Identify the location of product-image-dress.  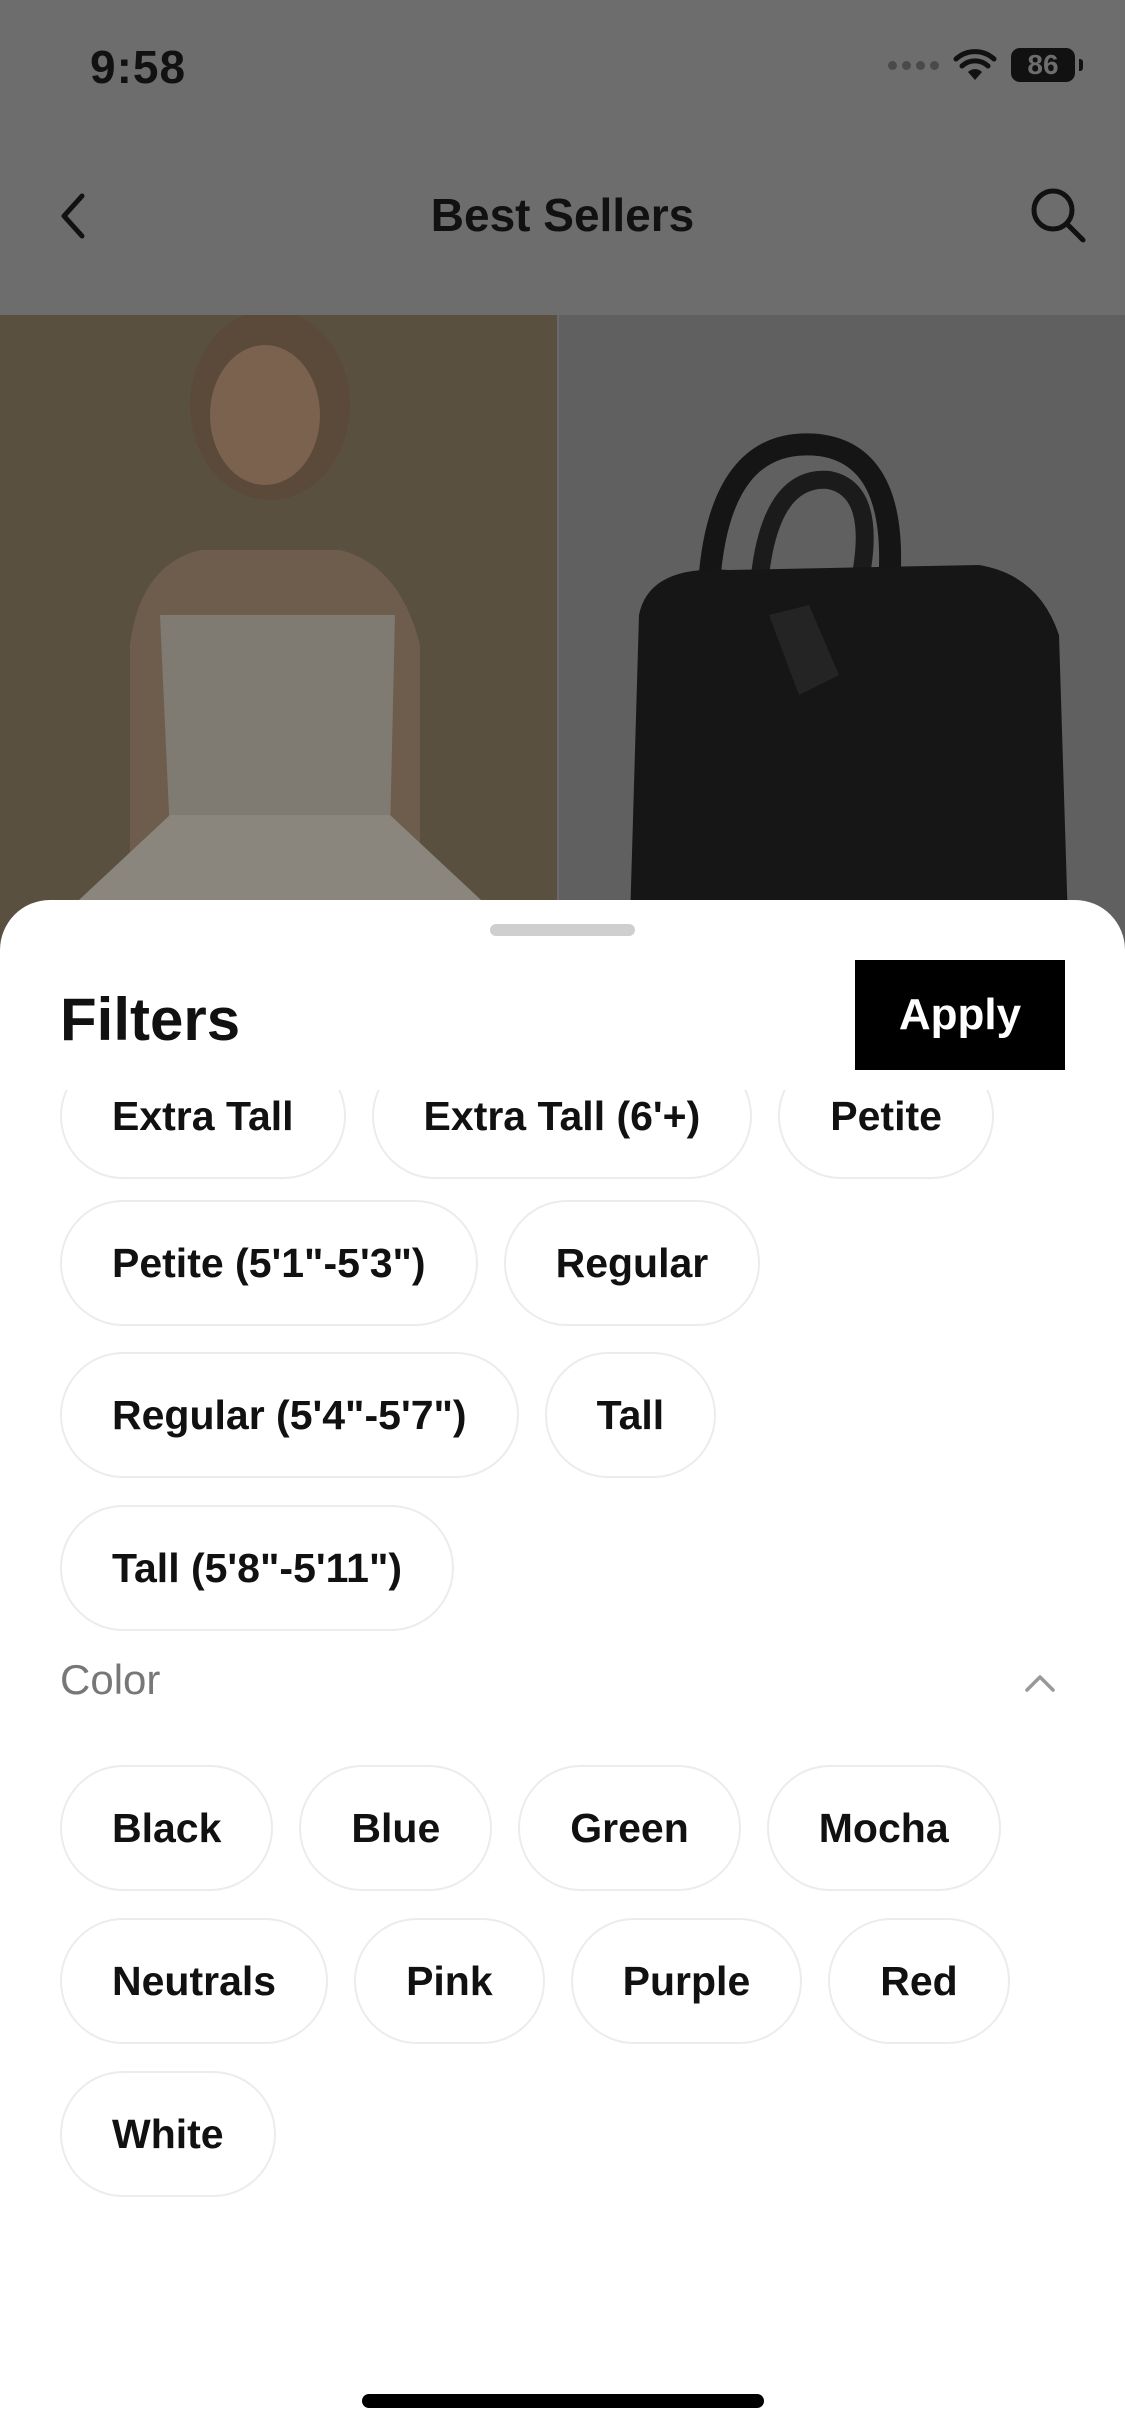
(278, 635).